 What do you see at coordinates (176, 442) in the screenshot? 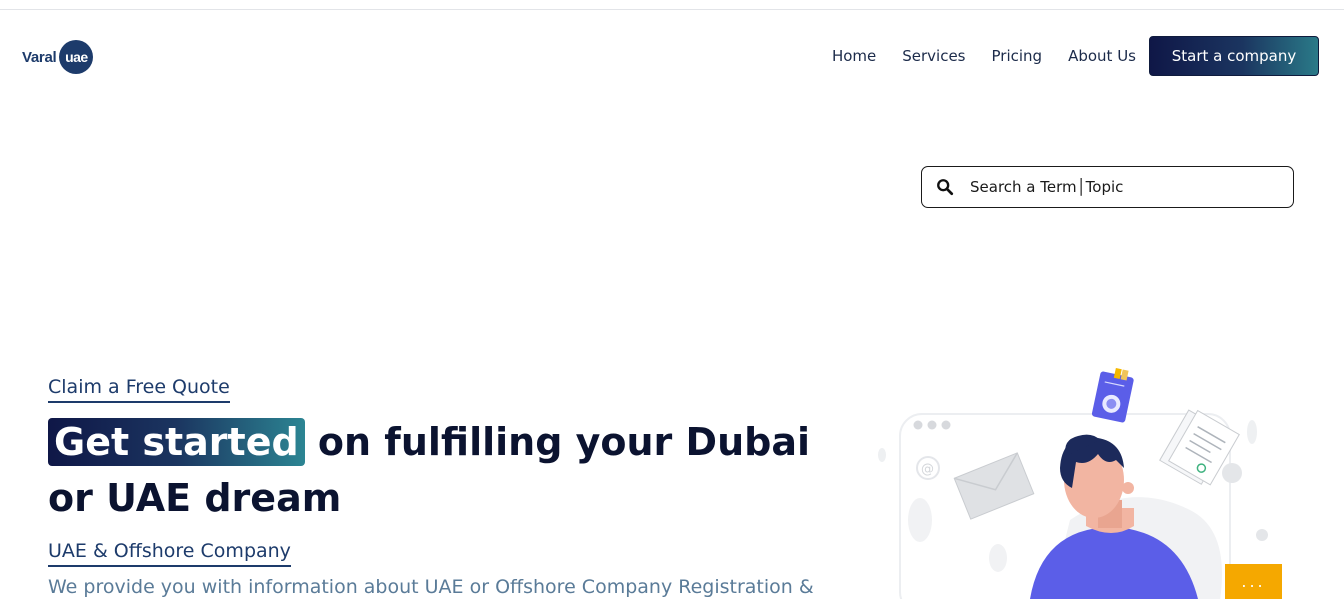
I see `headline-highlight: Get started` at bounding box center [176, 442].